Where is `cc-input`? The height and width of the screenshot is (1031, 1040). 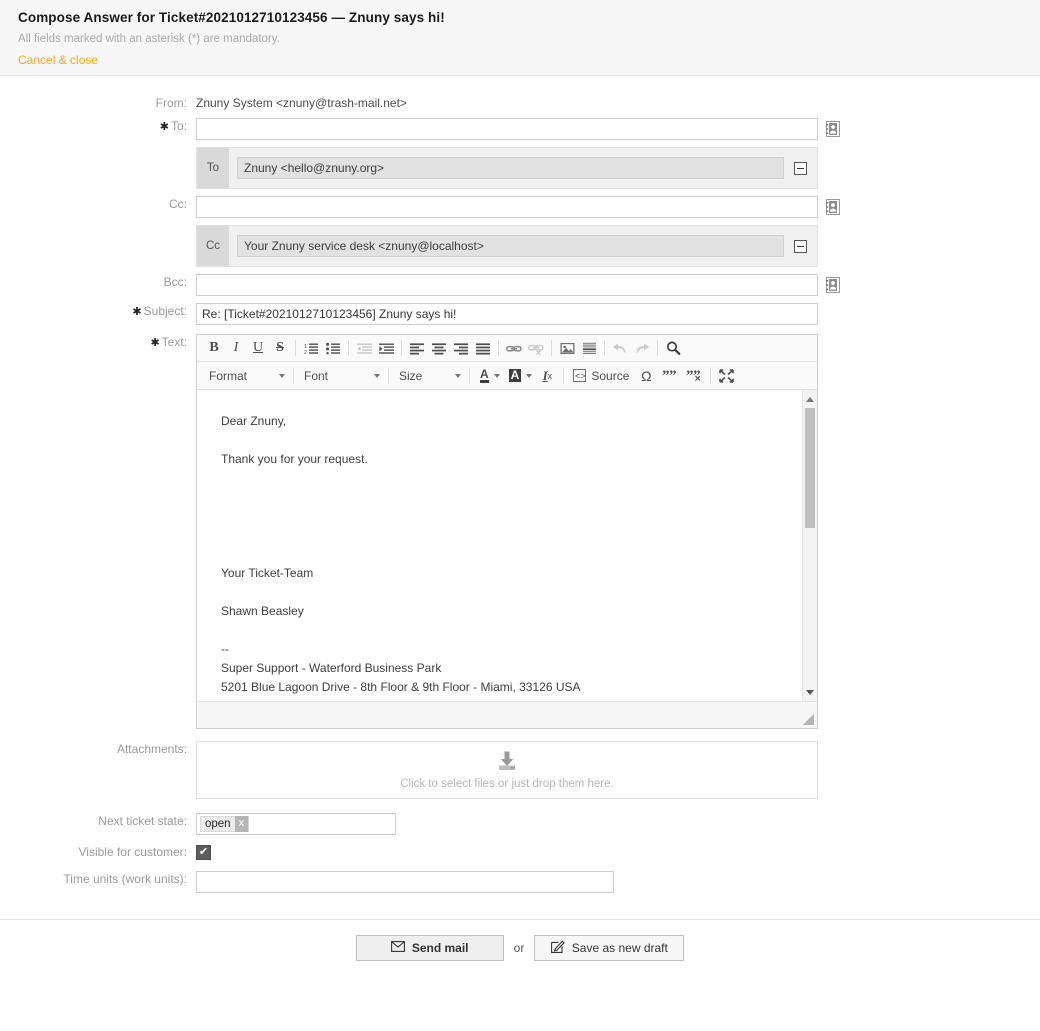 cc-input is located at coordinates (507, 207).